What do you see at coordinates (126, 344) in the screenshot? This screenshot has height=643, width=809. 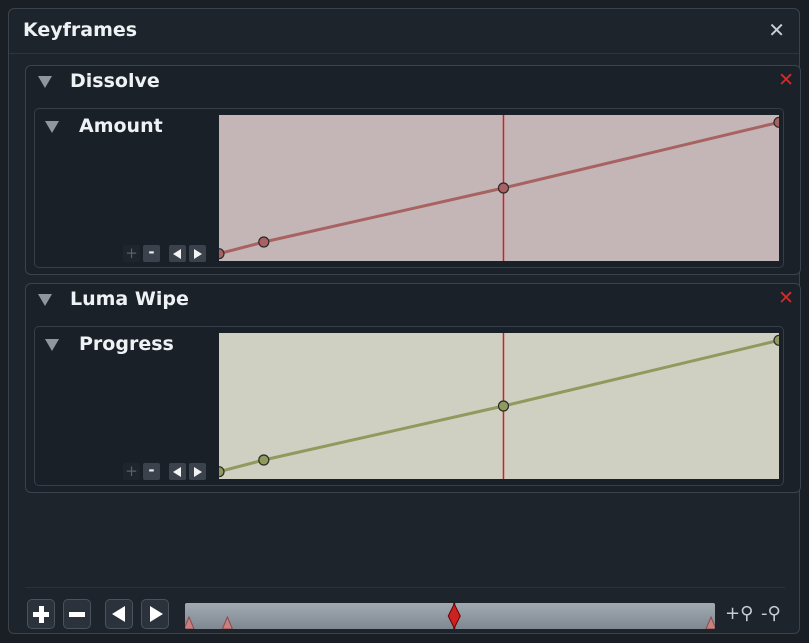 I see `param-title: Progress` at bounding box center [126, 344].